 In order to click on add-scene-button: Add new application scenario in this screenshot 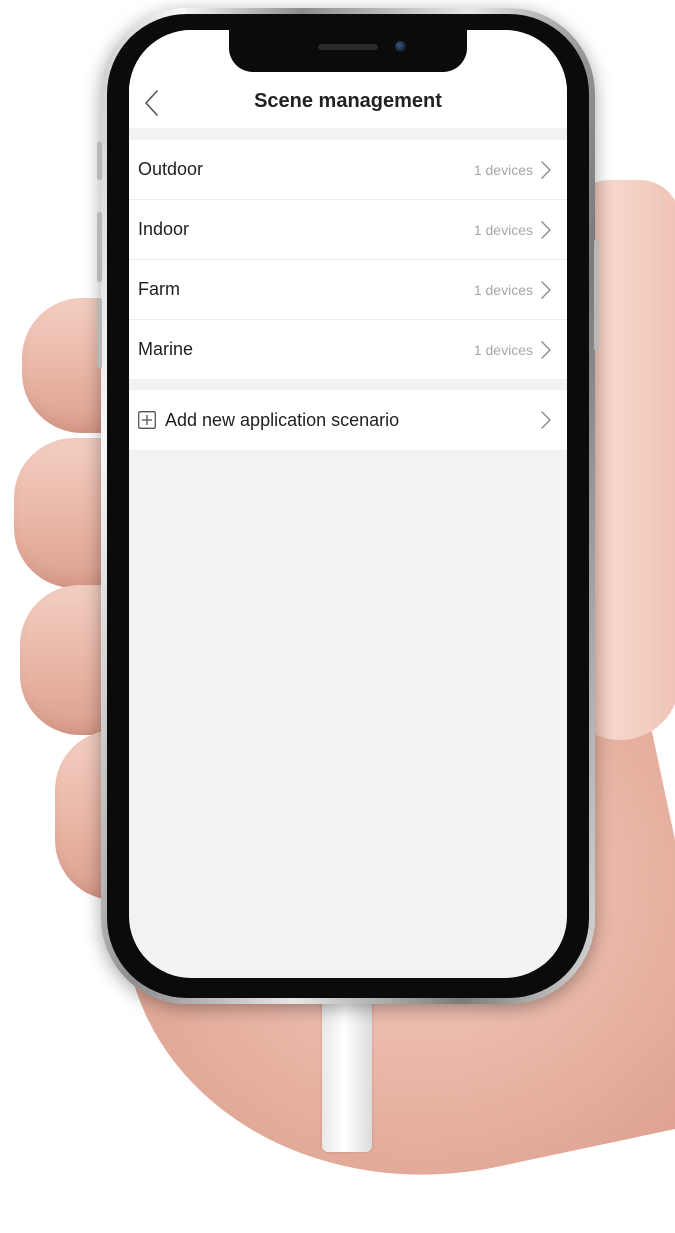, I will do `click(348, 420)`.